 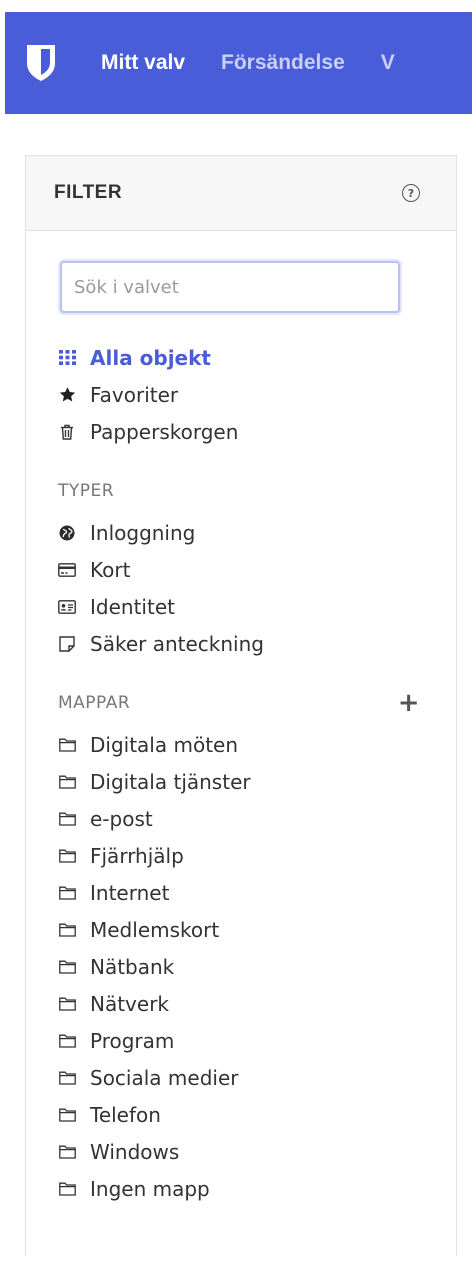 What do you see at coordinates (130, 892) in the screenshot?
I see `folder-label: Internet` at bounding box center [130, 892].